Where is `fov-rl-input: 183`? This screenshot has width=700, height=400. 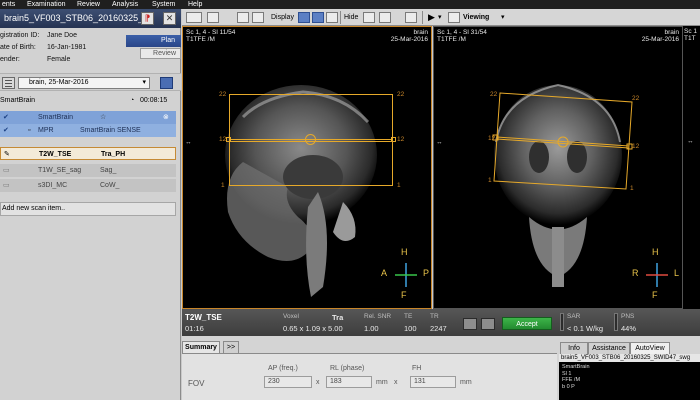
fov-rl-input: 183 is located at coordinates (349, 382).